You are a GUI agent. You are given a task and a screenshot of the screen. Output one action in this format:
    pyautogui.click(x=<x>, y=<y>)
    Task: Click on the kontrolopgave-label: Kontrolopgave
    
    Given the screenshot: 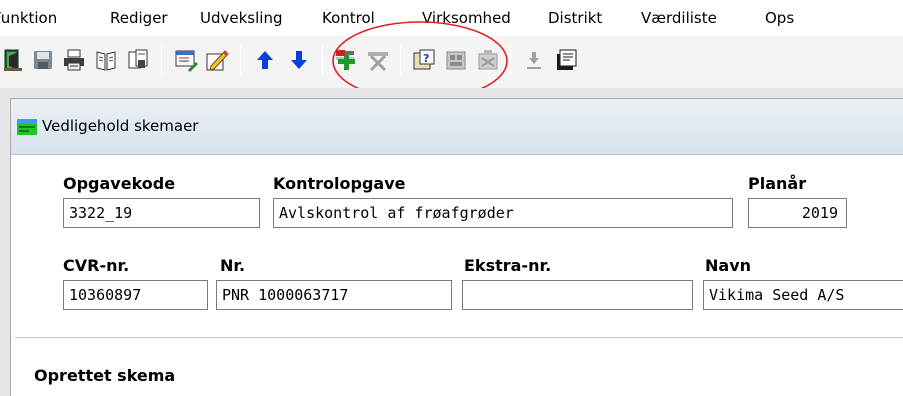 What is the action you would take?
    pyautogui.click(x=339, y=183)
    